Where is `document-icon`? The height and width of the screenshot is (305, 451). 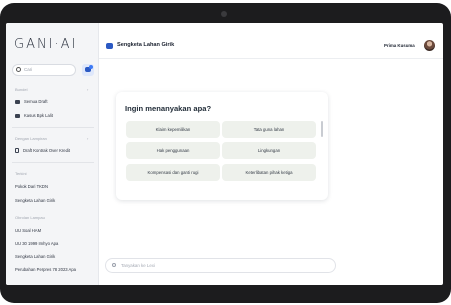 document-icon is located at coordinates (17, 150).